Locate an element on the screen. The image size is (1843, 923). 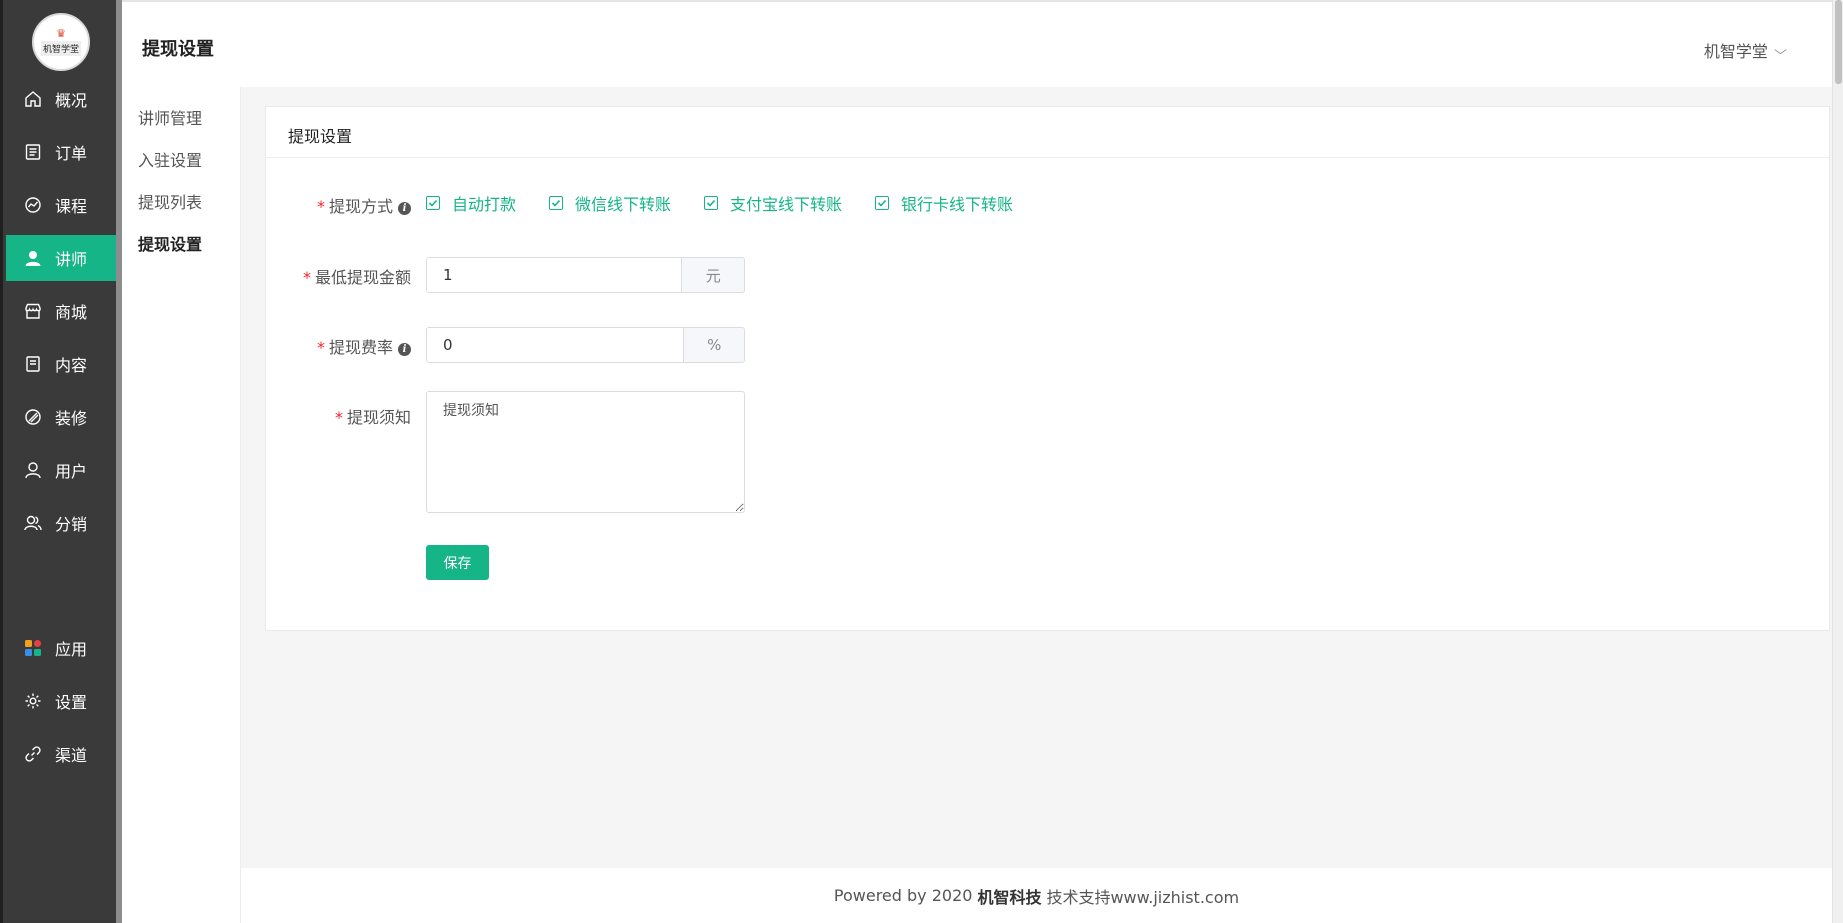
scrollbar is located at coordinates (1837, 461).